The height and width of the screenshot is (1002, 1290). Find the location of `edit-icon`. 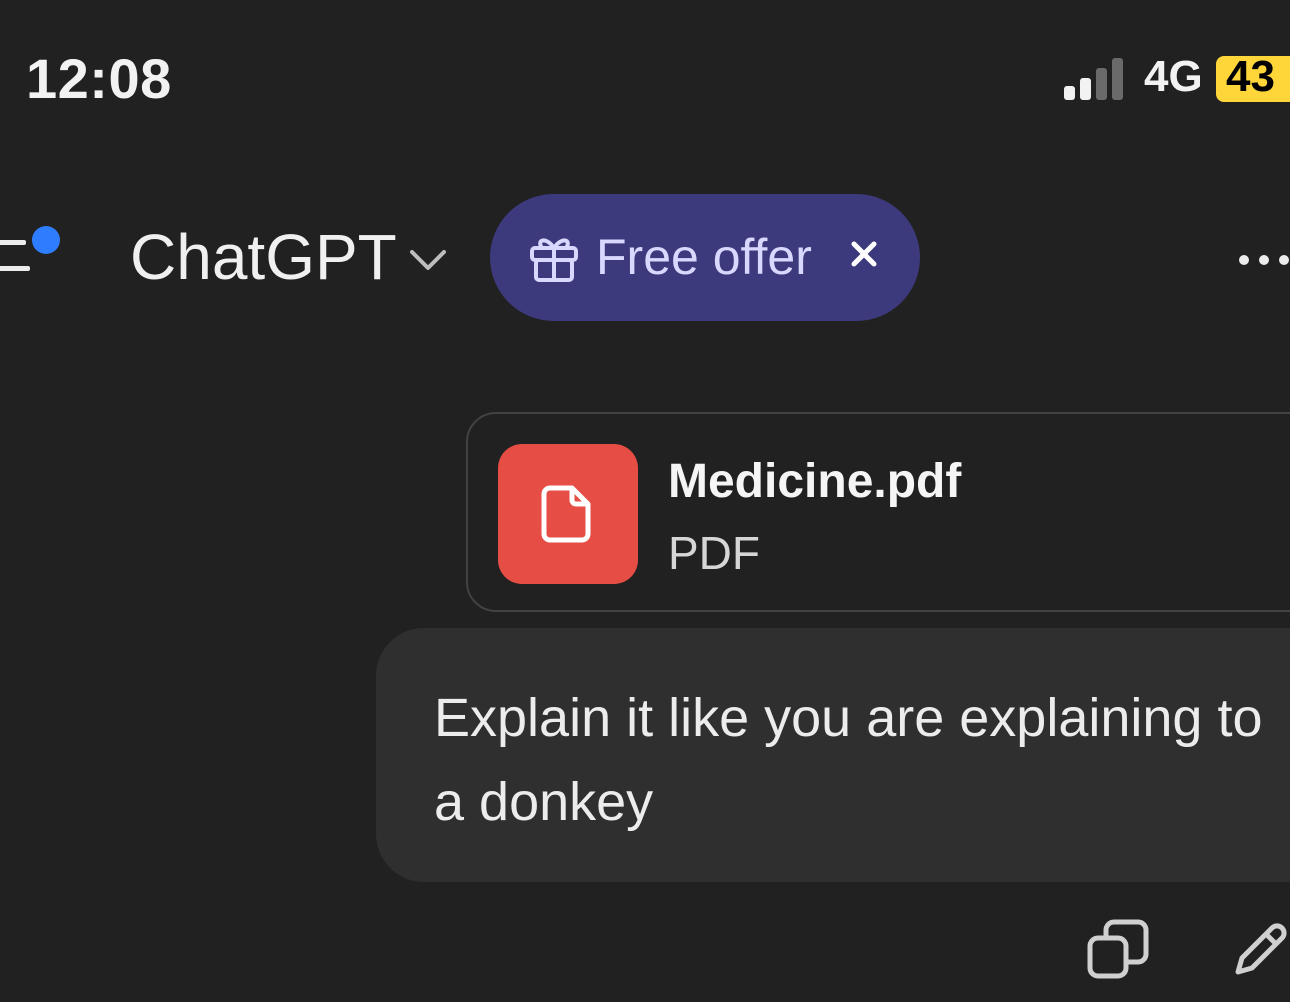

edit-icon is located at coordinates (1259, 950).